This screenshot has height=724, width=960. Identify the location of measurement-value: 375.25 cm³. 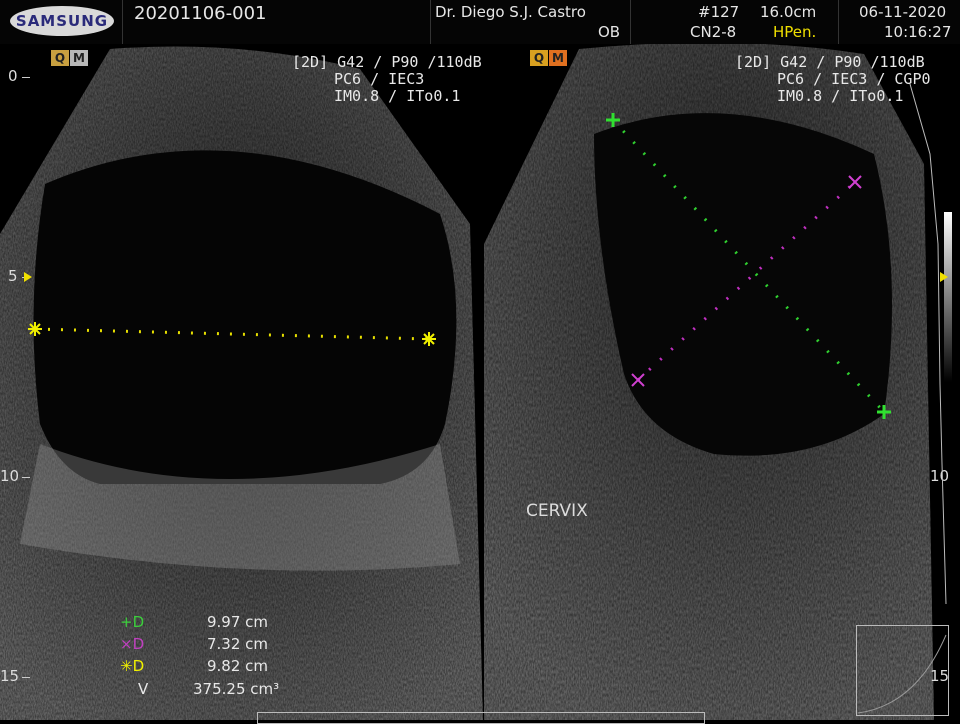
(236, 689).